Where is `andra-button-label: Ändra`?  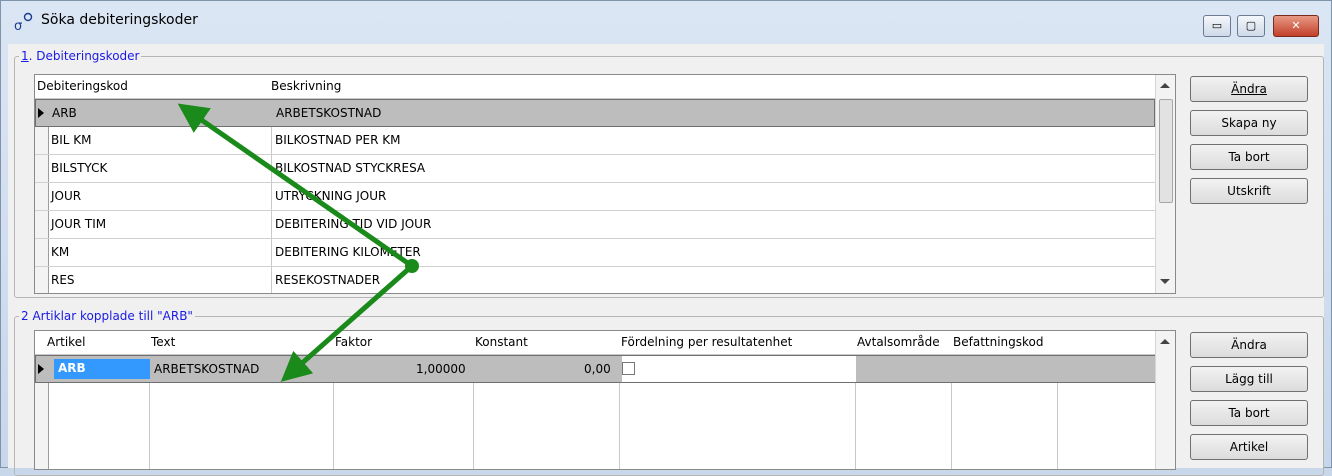
andra-button-label: Ändra is located at coordinates (1249, 89).